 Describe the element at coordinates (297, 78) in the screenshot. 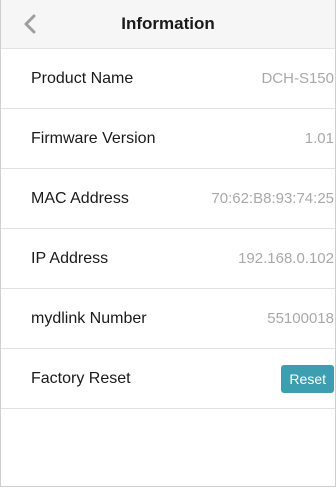

I see `row-value: DCH-S150` at that location.